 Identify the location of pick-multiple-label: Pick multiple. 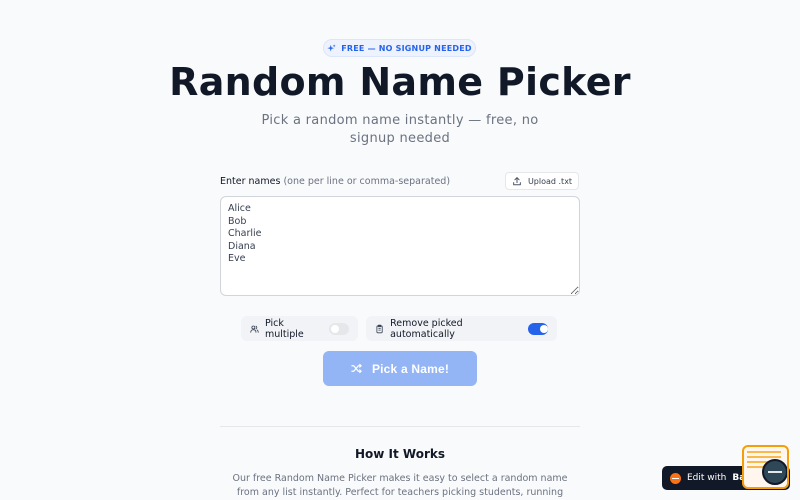
(284, 328).